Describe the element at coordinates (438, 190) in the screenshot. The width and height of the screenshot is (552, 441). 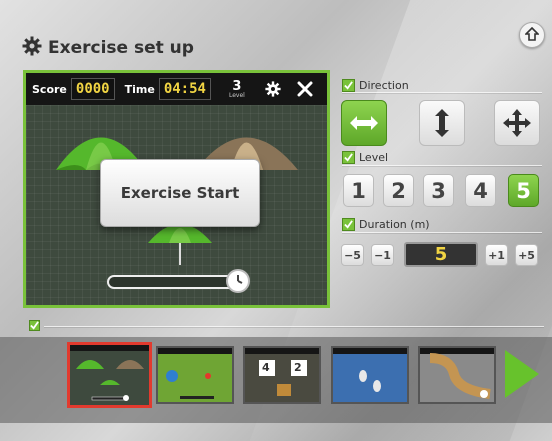
I see `level-3-button: 3` at that location.